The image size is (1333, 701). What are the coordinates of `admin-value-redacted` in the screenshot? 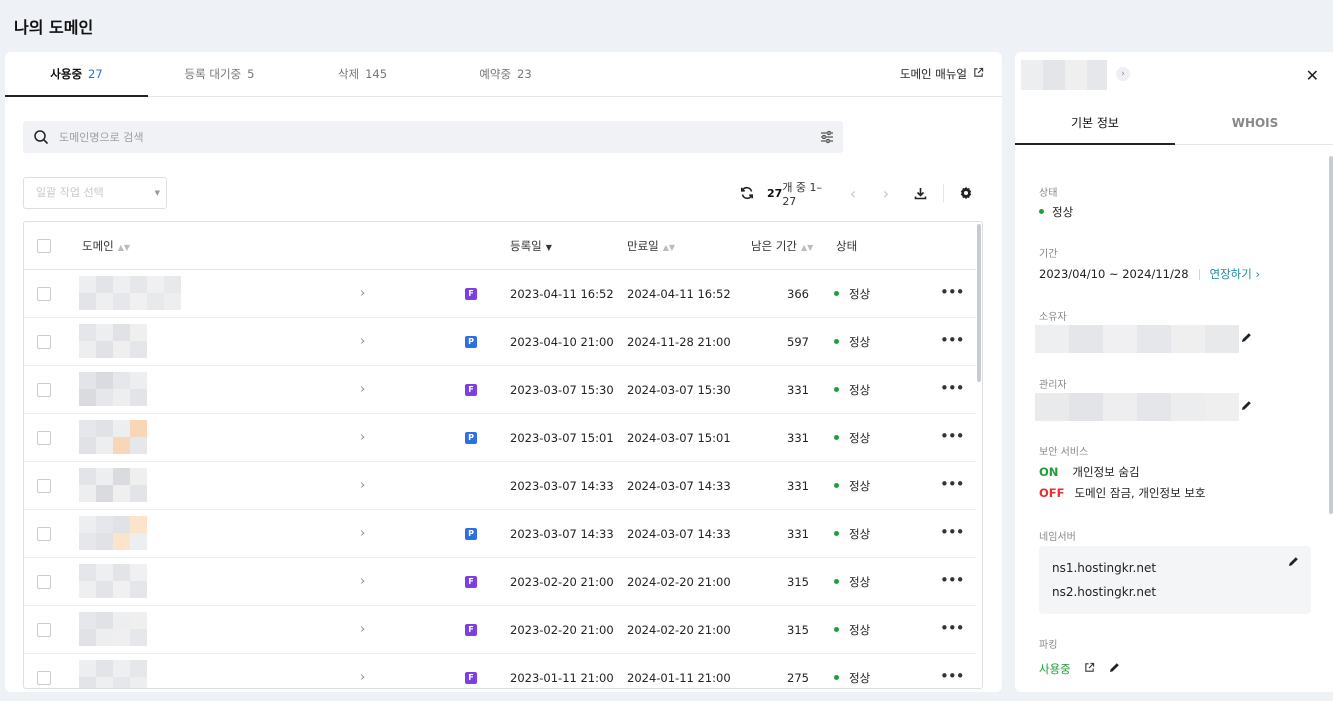 It's located at (1137, 407).